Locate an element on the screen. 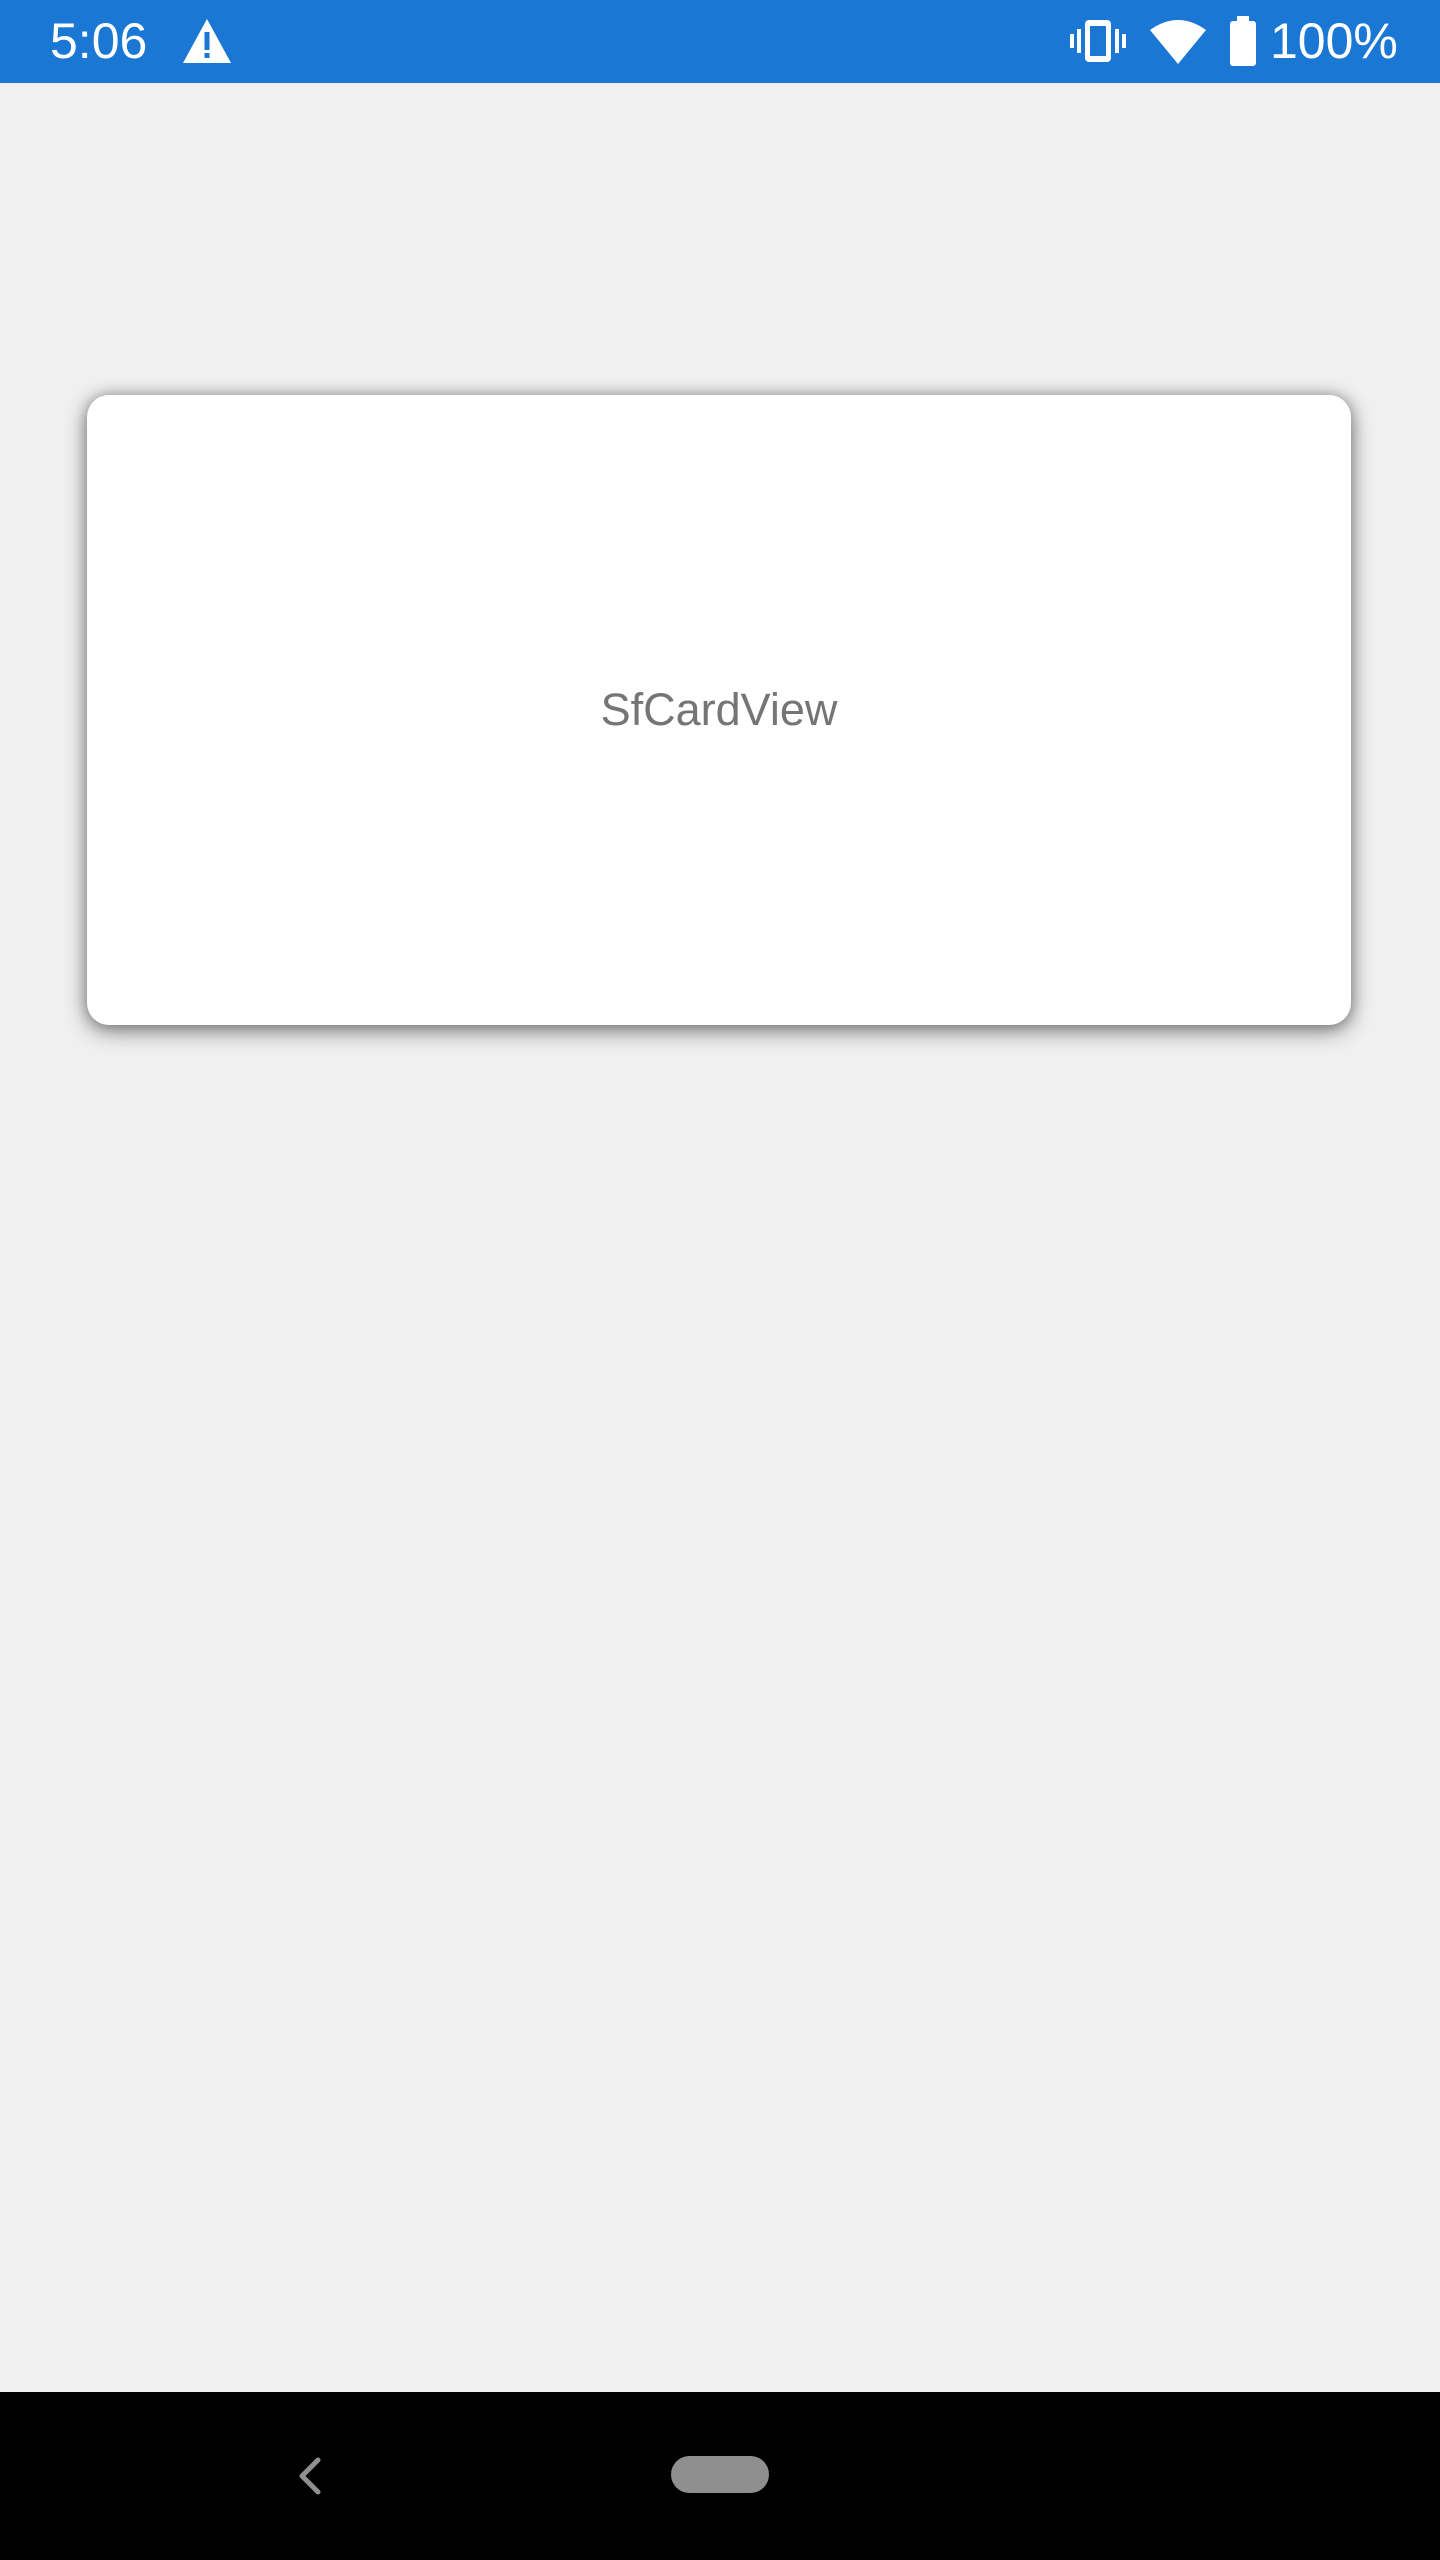 The height and width of the screenshot is (2560, 1440). battery-icon is located at coordinates (1243, 41).